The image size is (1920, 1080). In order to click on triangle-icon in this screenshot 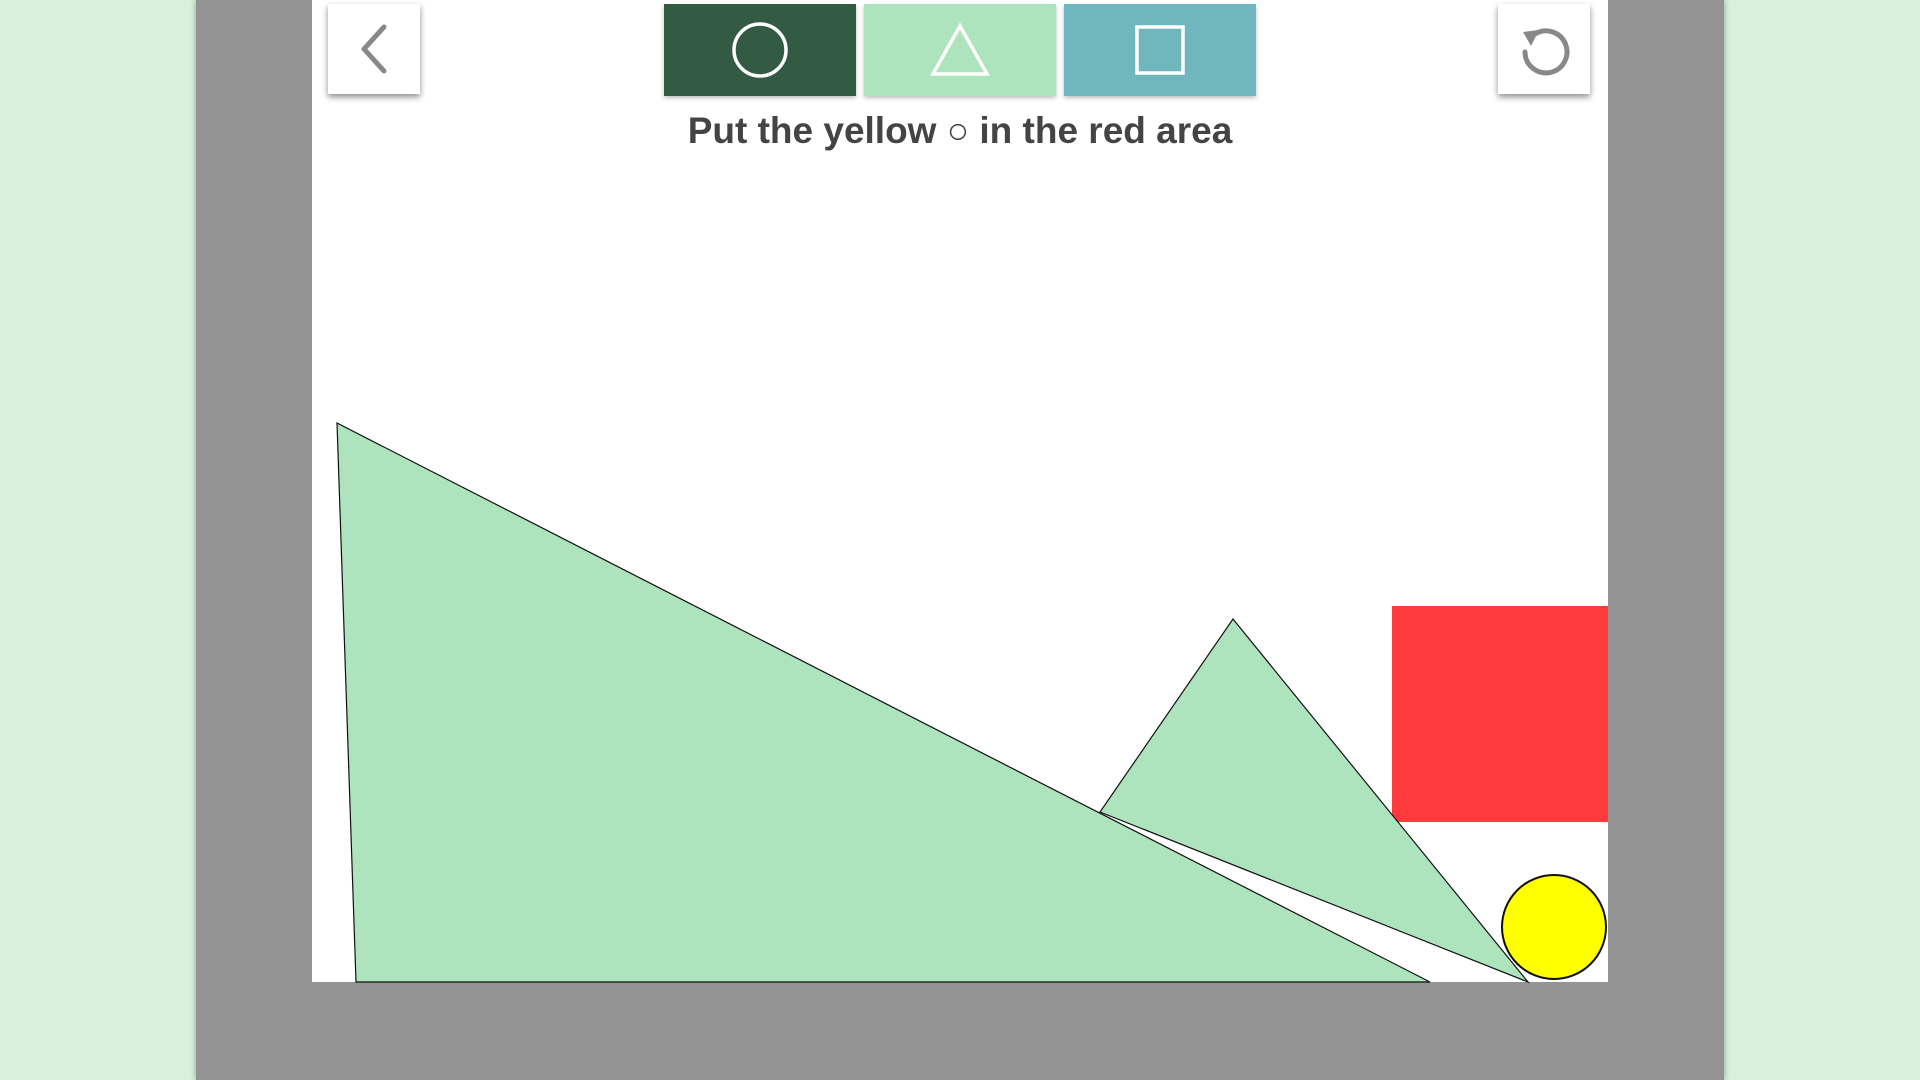, I will do `click(960, 49)`.